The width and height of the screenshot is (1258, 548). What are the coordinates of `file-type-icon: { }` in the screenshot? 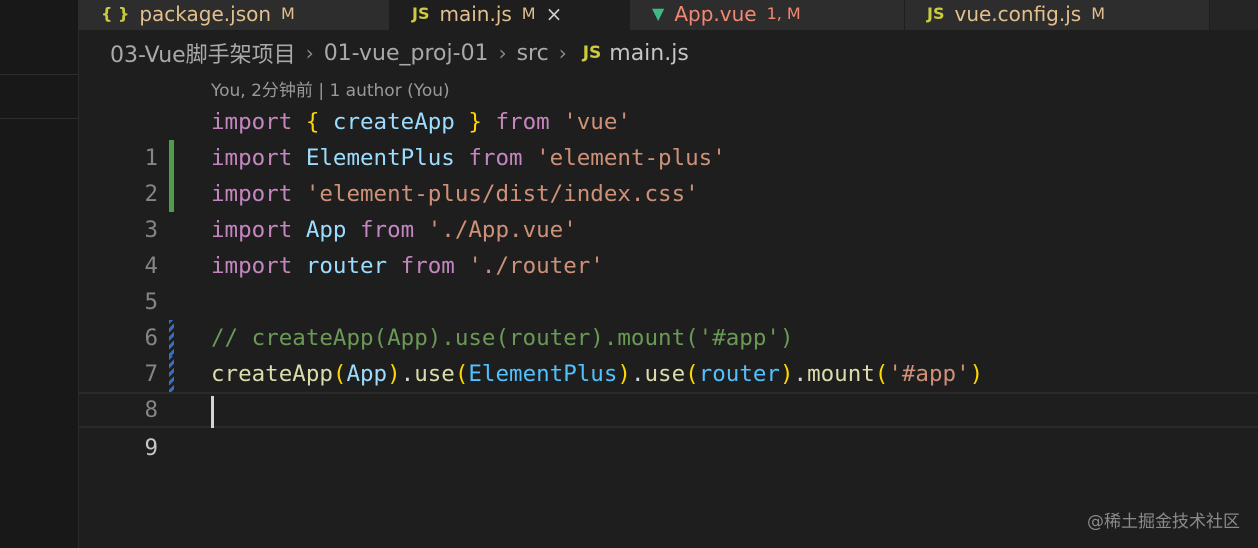 It's located at (115, 13).